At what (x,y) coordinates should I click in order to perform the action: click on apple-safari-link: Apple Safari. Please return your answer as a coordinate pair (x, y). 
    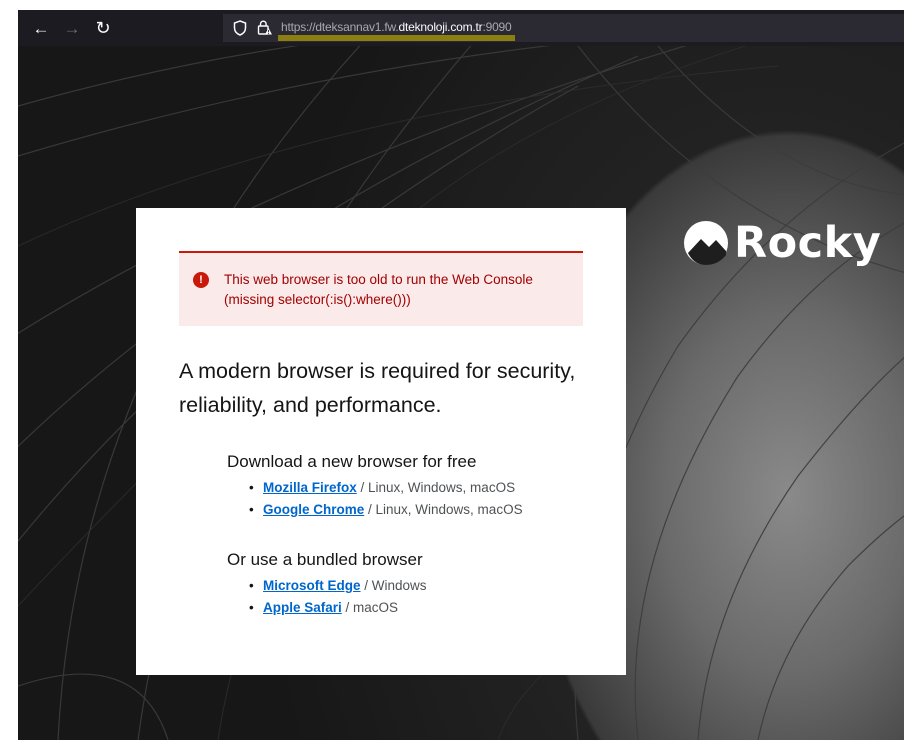
    Looking at the image, I should click on (302, 607).